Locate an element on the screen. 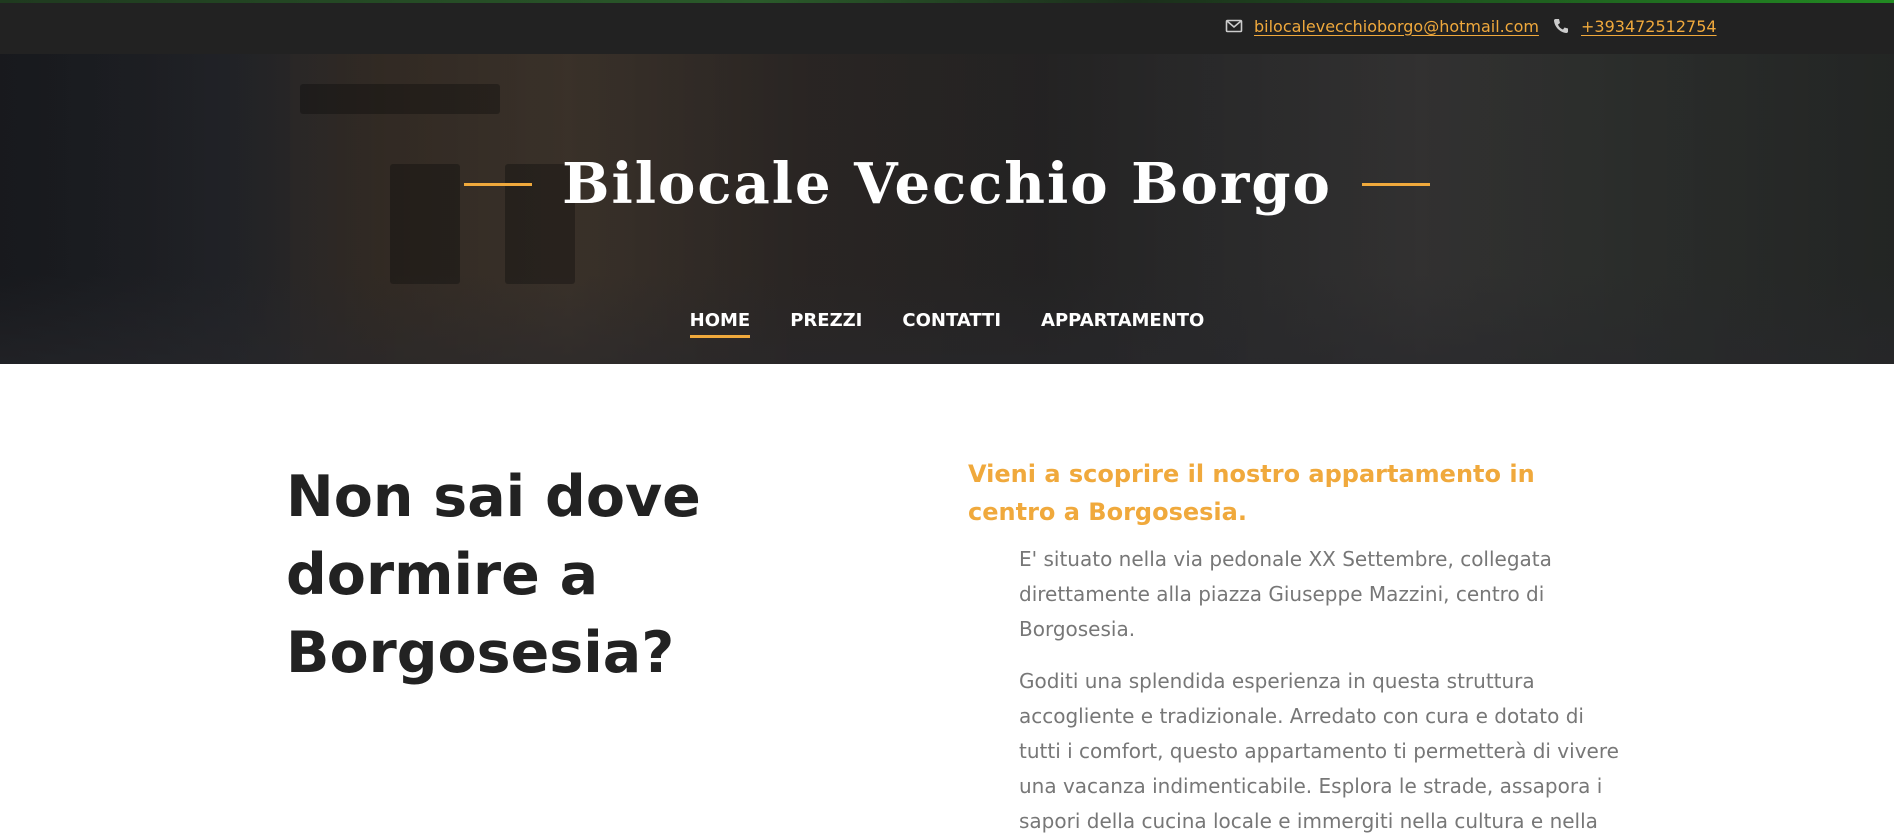 The image size is (1894, 837). main-navigation: HOME PREZZI CONTATTI APPARTAMENTO is located at coordinates (947, 324).